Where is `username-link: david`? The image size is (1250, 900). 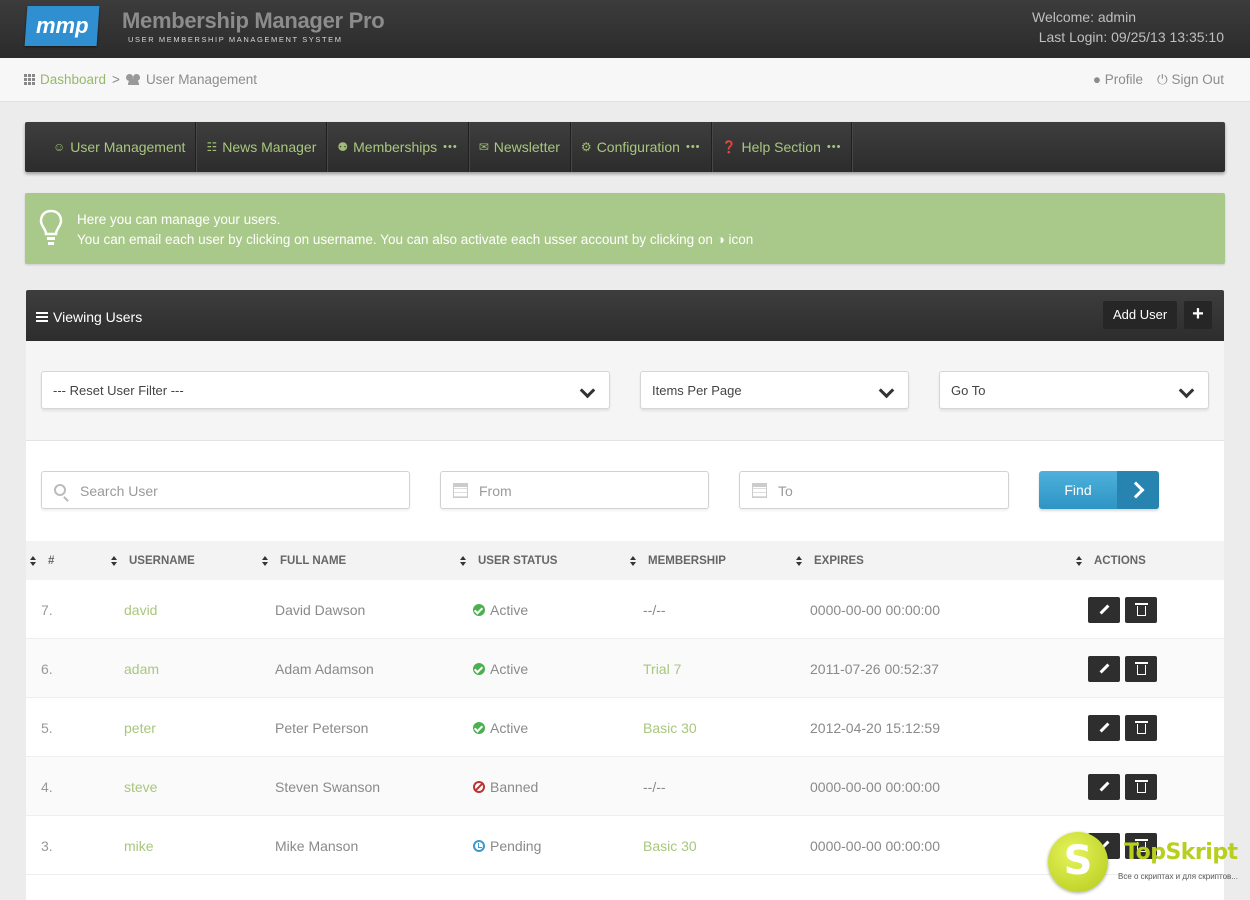 username-link: david is located at coordinates (140, 610).